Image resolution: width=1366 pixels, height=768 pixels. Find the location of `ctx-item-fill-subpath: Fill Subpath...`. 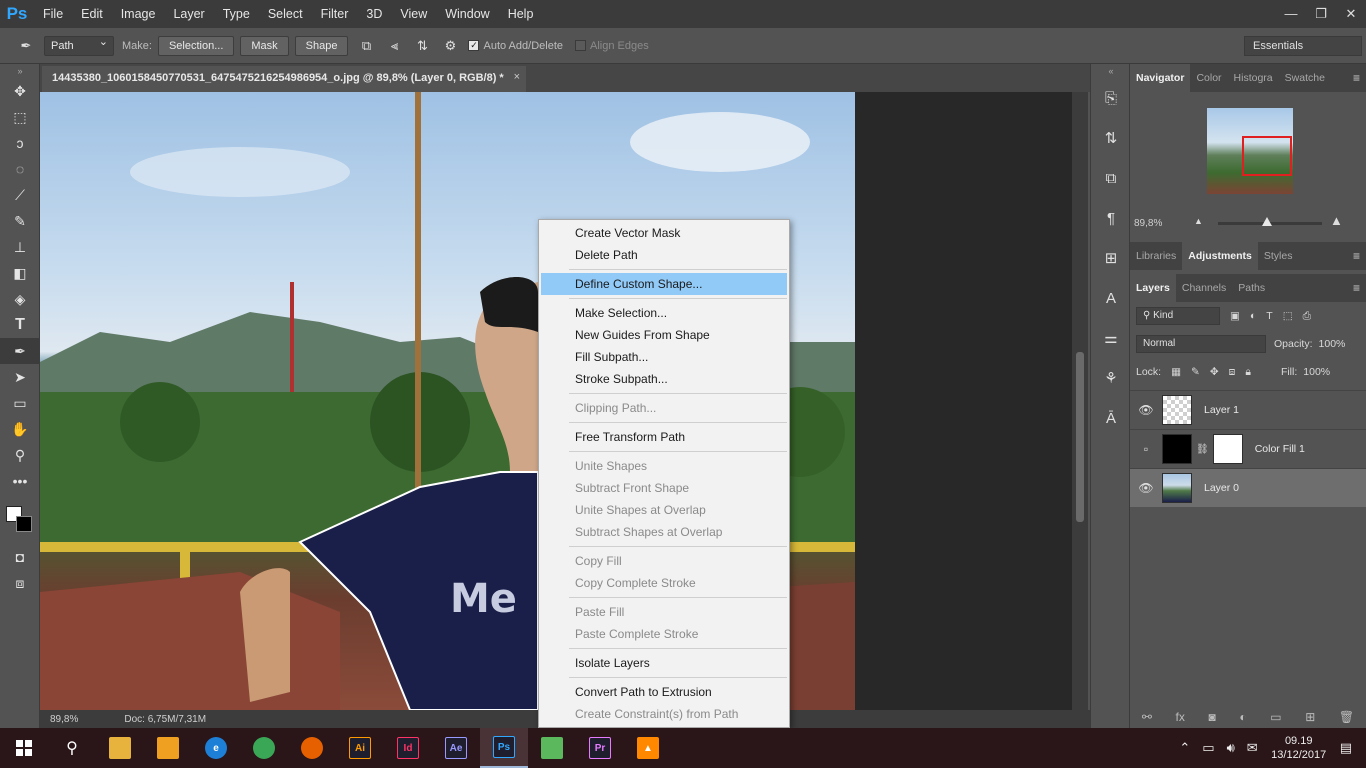

ctx-item-fill-subpath: Fill Subpath... is located at coordinates (664, 357).